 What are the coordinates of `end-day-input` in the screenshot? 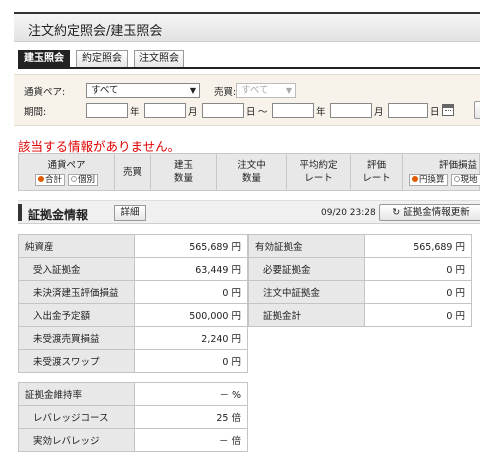 It's located at (408, 110).